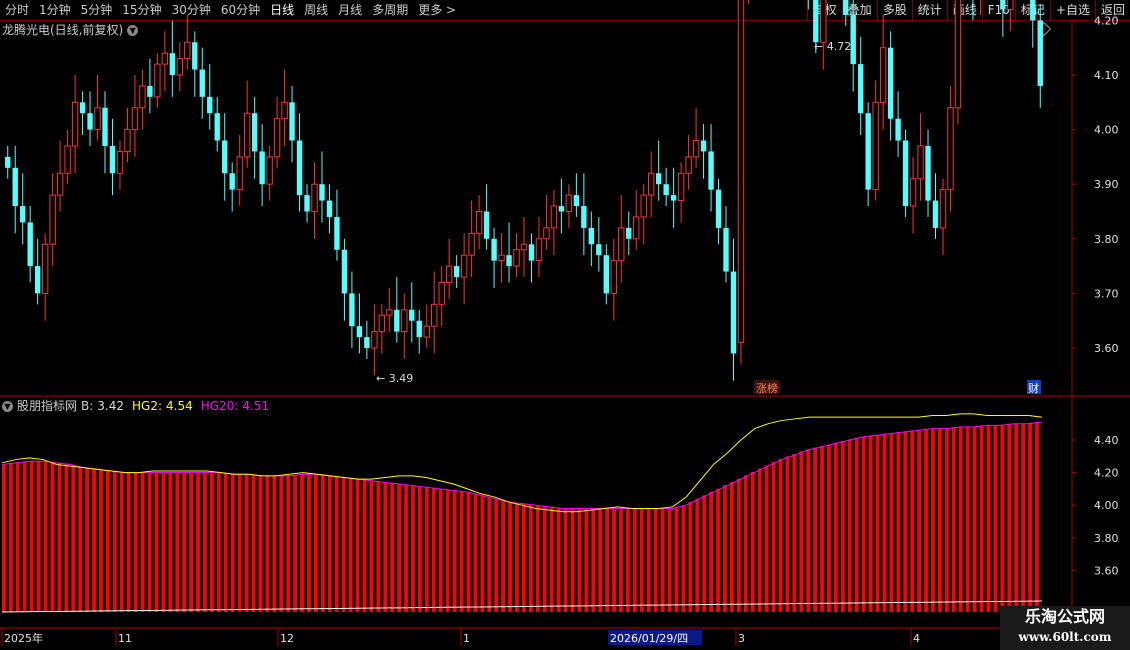 The width and height of the screenshot is (1130, 650). I want to click on price-tick-label: 4.10, so click(1106, 75).